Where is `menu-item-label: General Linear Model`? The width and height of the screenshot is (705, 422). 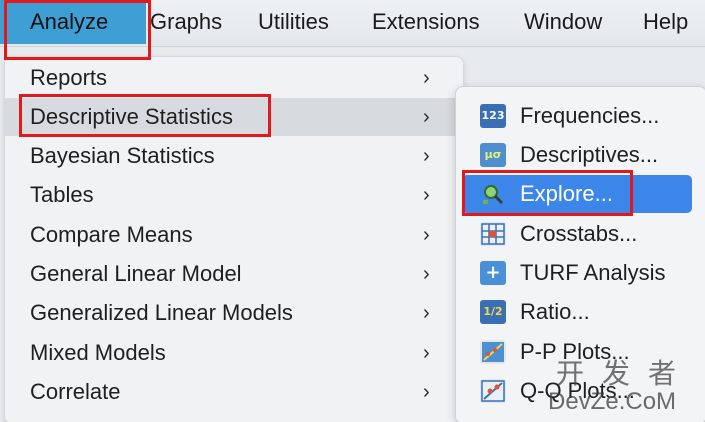 menu-item-label: General Linear Model is located at coordinates (136, 273).